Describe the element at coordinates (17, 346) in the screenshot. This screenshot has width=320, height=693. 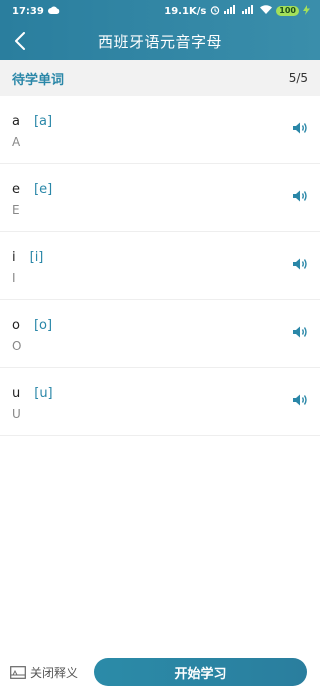
I see `vowel-uppercase: O` at that location.